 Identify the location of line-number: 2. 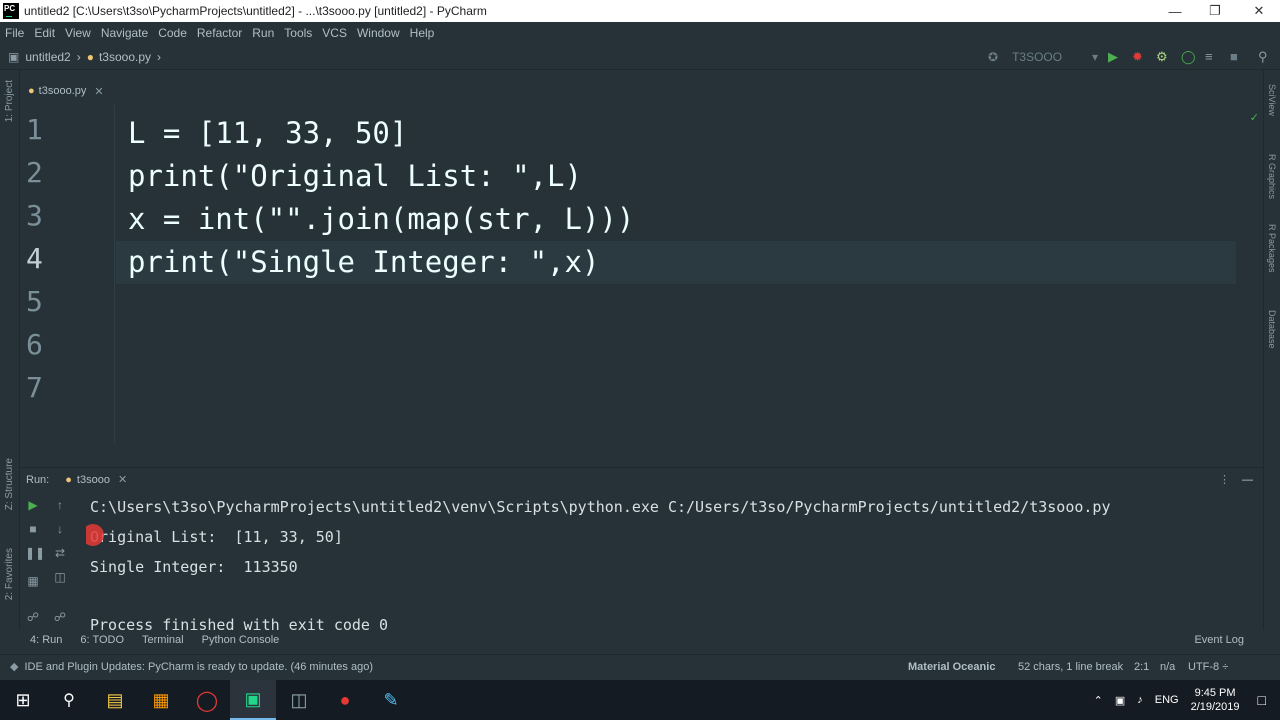
(34, 172).